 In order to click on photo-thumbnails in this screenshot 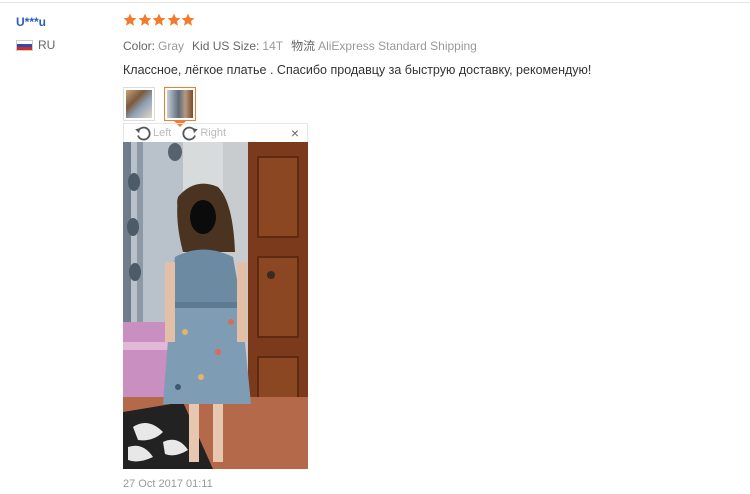, I will do `click(428, 107)`.